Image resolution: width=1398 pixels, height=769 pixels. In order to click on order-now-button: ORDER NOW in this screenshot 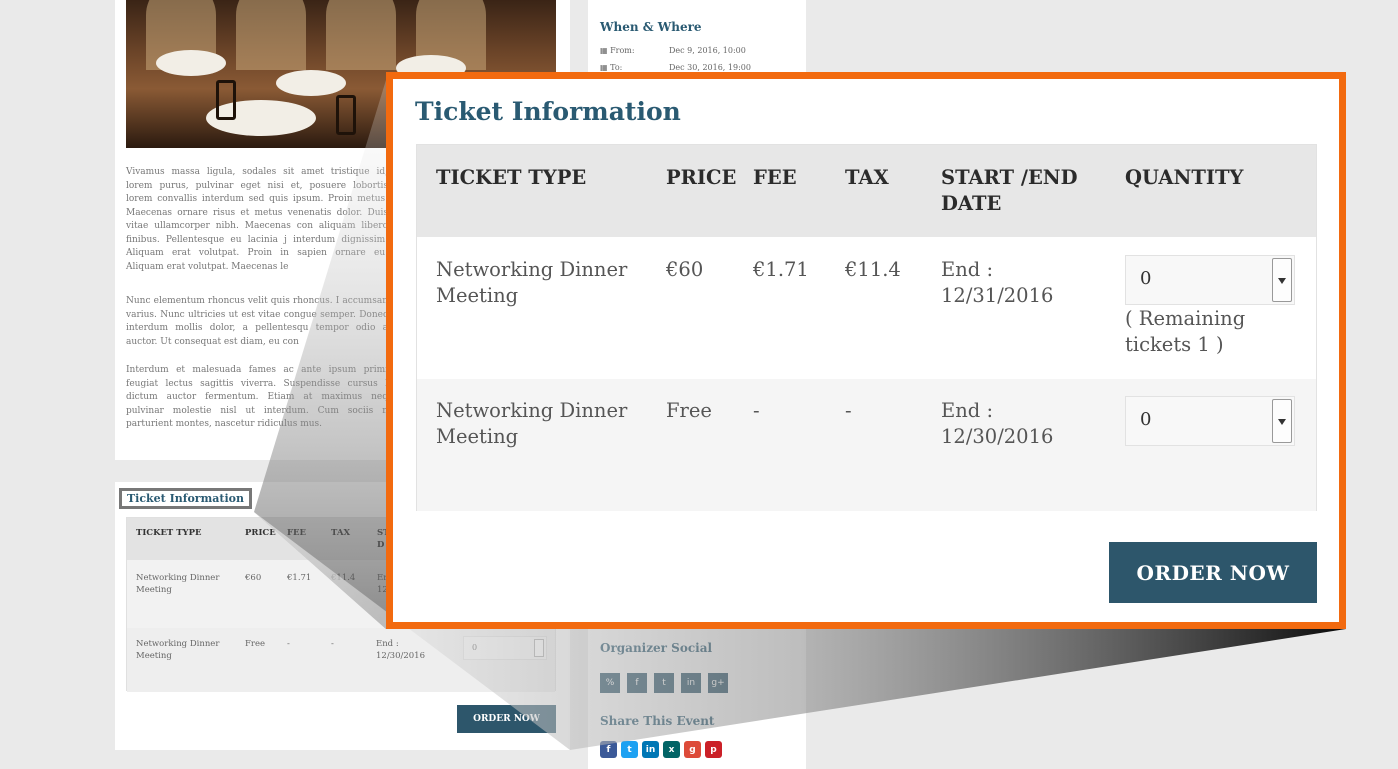, I will do `click(1213, 572)`.